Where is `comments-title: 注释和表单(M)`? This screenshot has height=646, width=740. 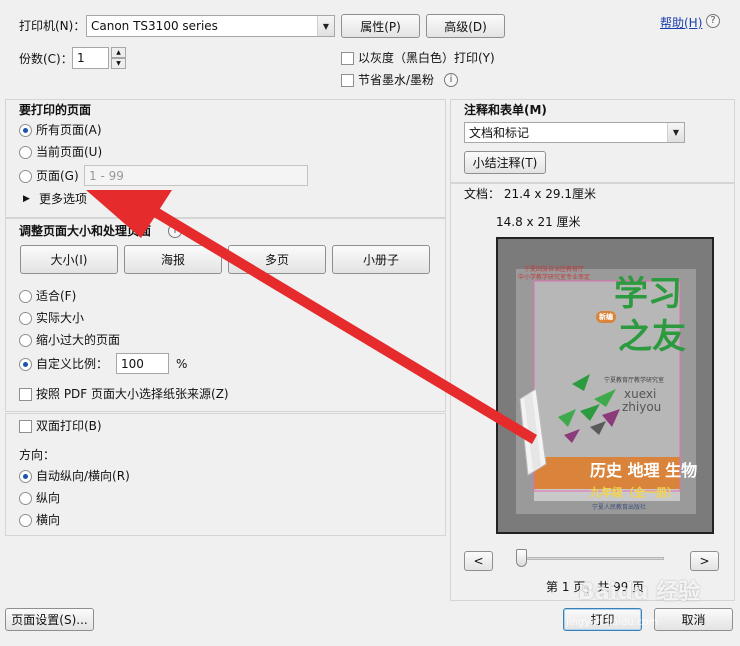 comments-title: 注释和表单(M) is located at coordinates (505, 110).